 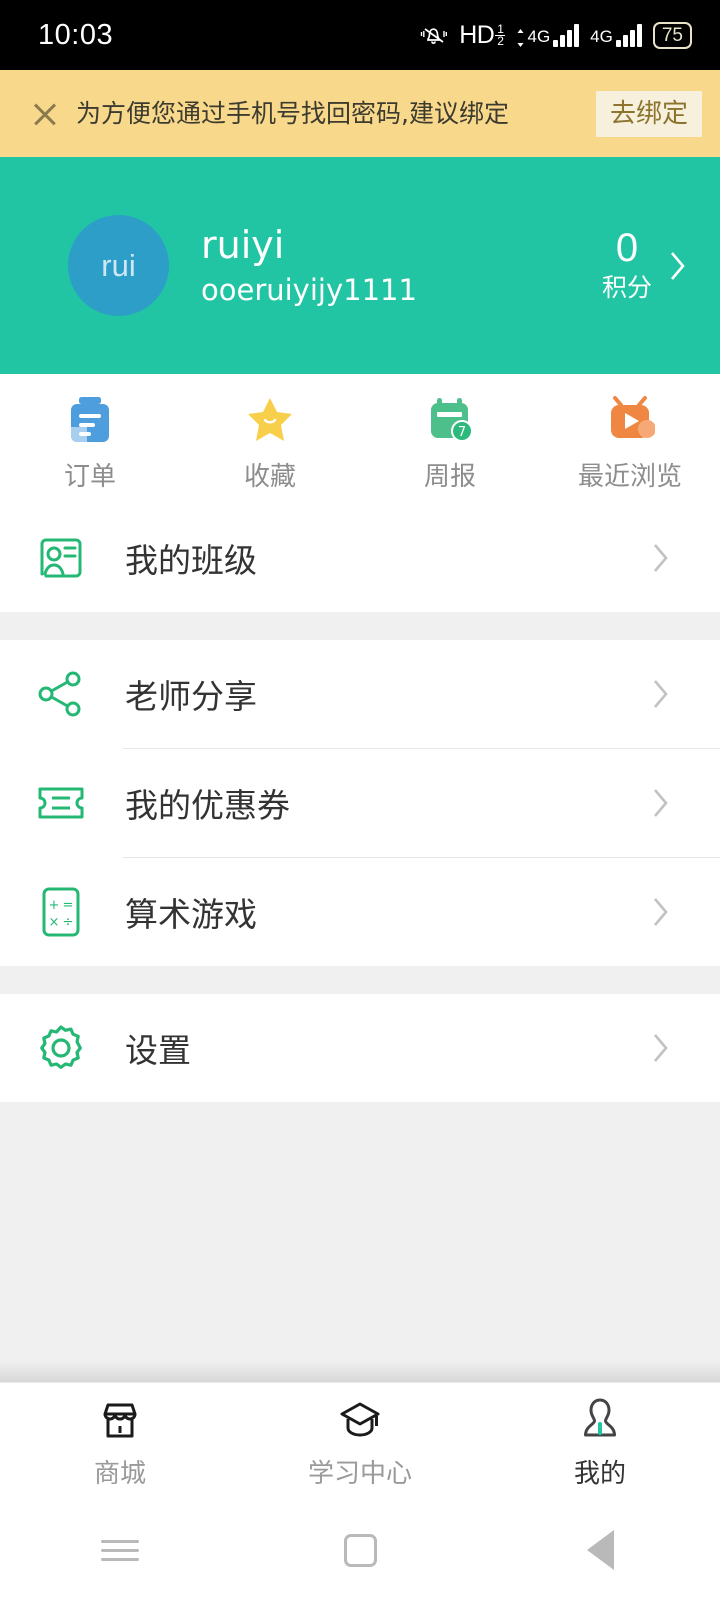 I want to click on home-square-icon, so click(x=360, y=1550).